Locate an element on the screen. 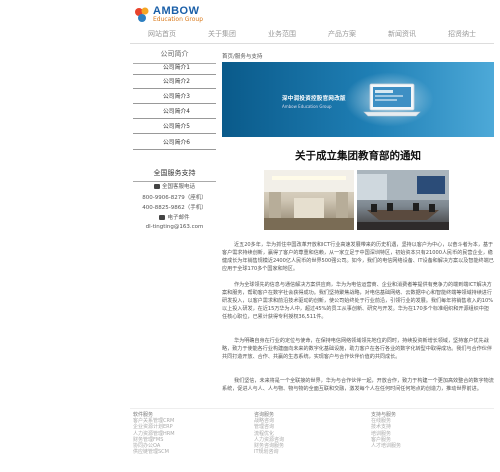 The width and height of the screenshot is (500, 472). support-email-label: 电子邮件 is located at coordinates (174, 217).